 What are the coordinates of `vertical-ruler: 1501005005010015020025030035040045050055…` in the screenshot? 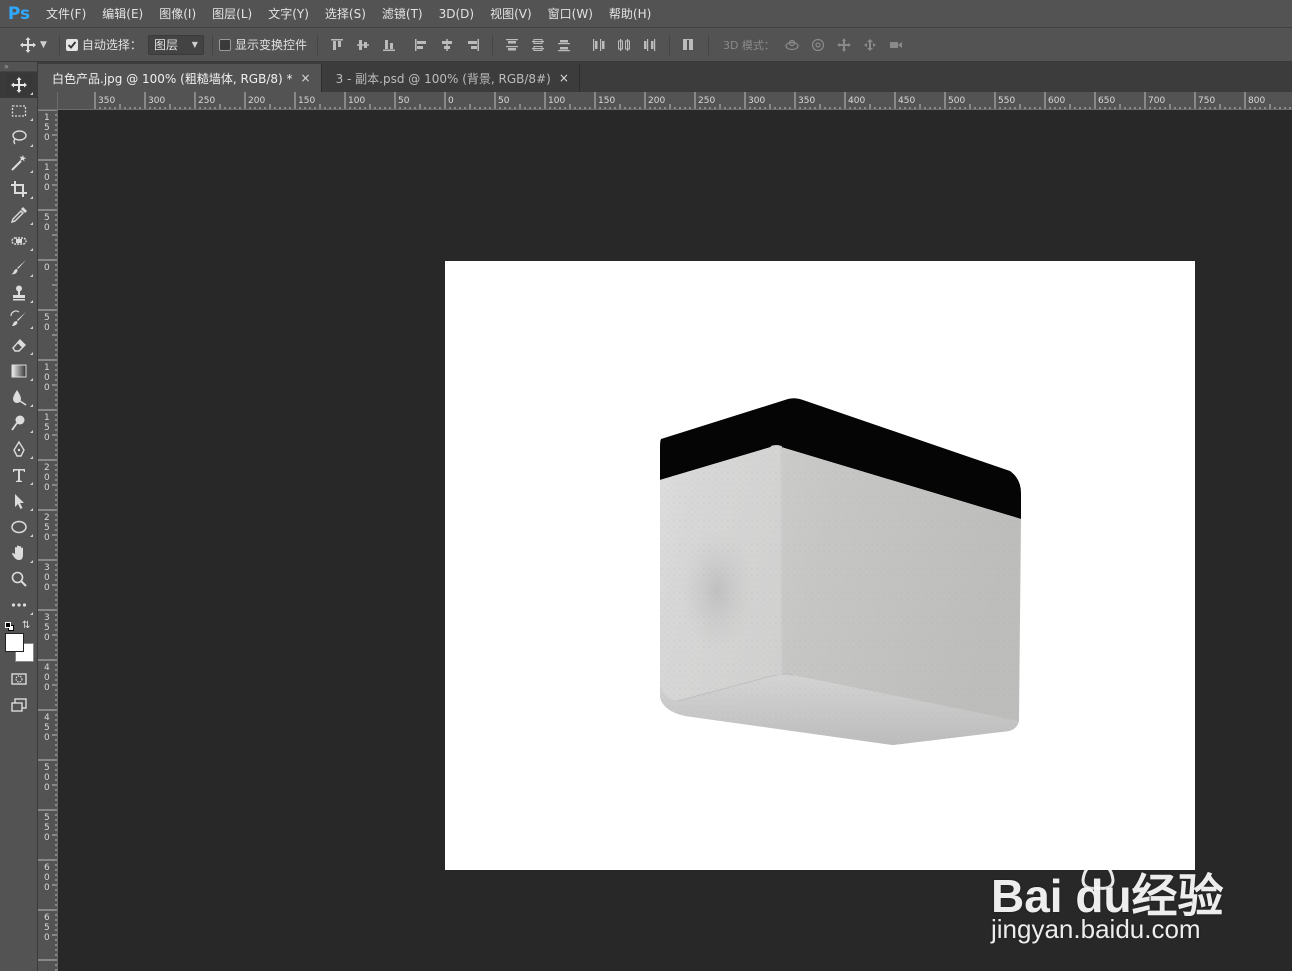 It's located at (48, 540).